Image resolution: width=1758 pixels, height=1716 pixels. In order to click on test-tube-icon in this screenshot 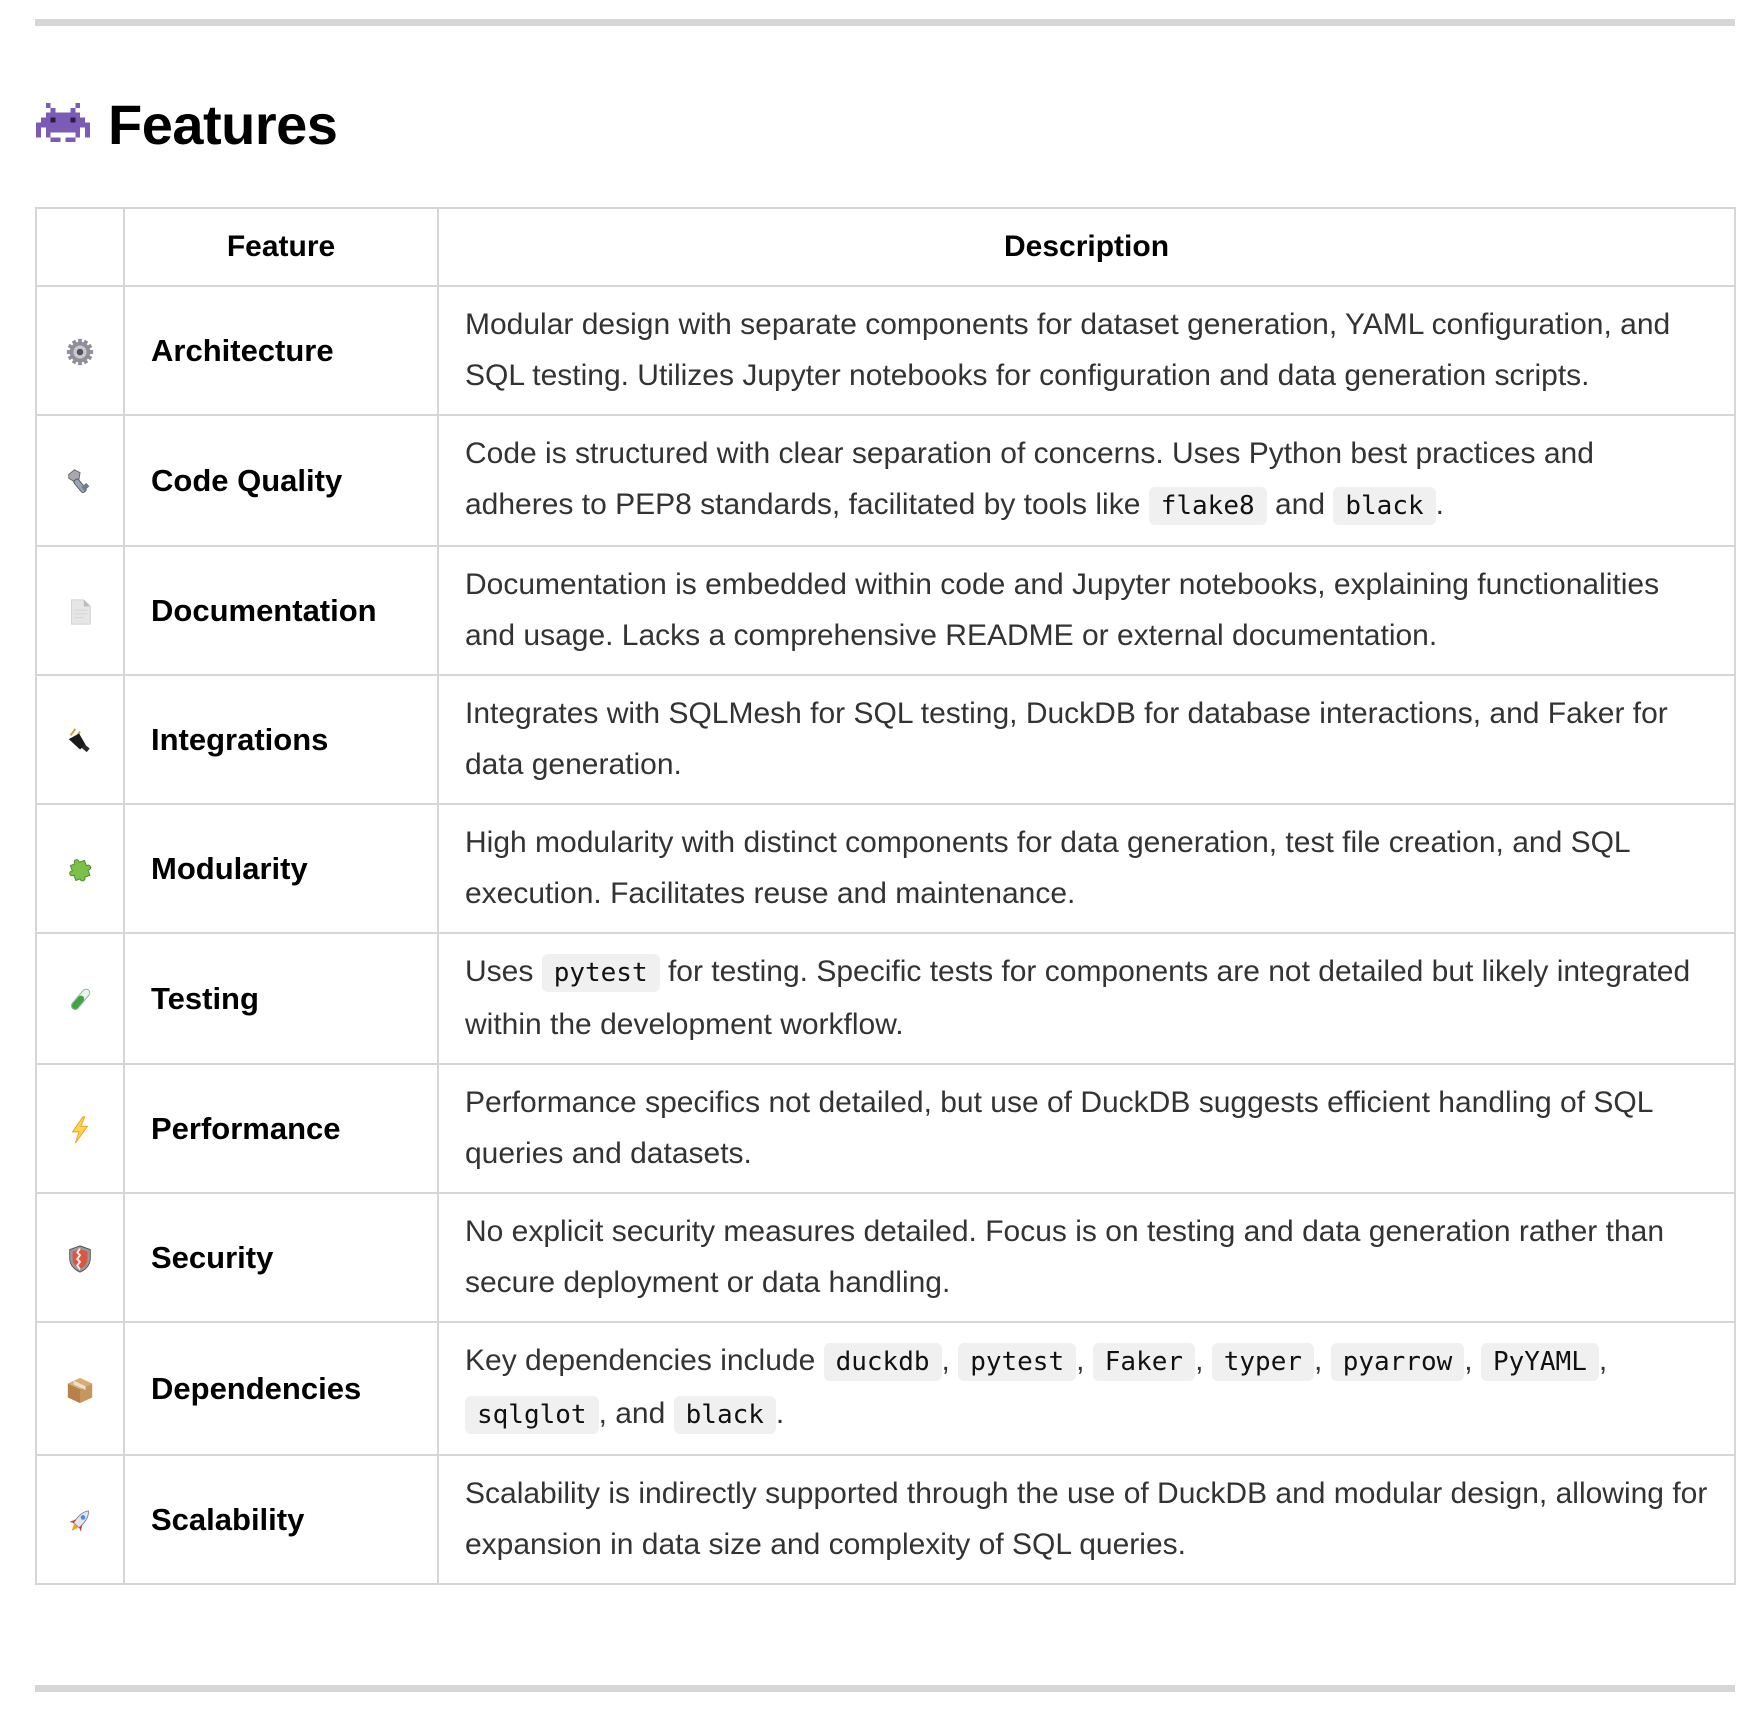, I will do `click(80, 998)`.